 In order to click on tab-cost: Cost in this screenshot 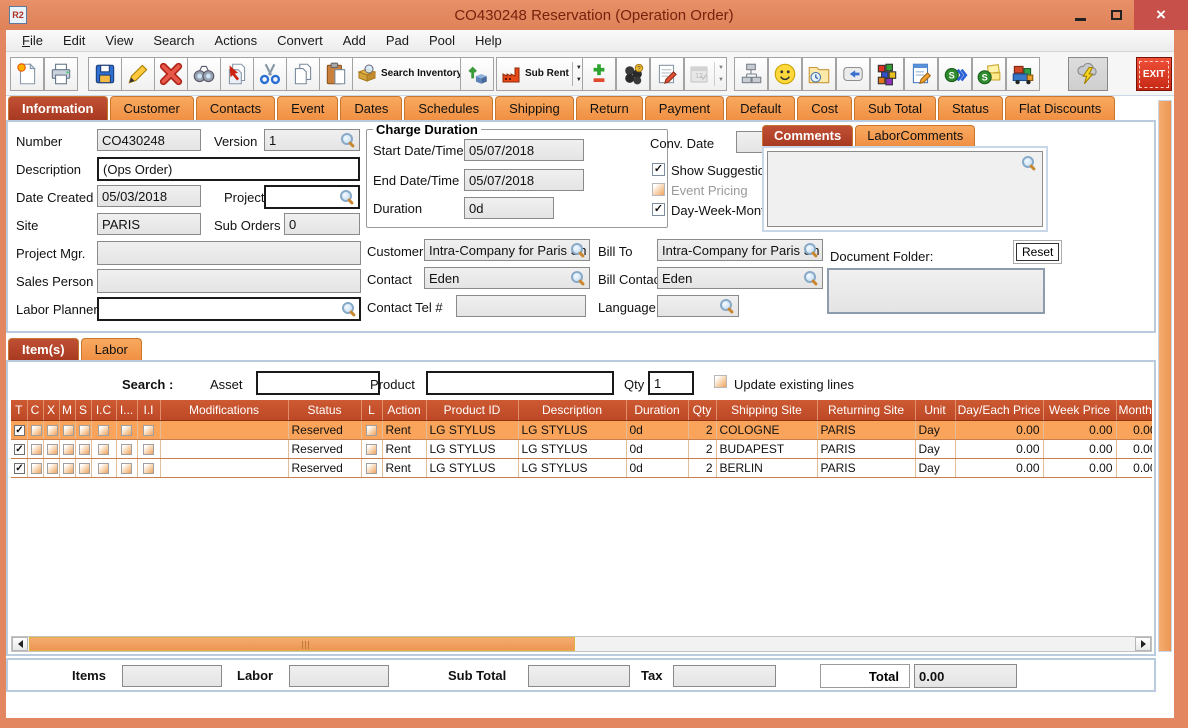, I will do `click(824, 108)`.